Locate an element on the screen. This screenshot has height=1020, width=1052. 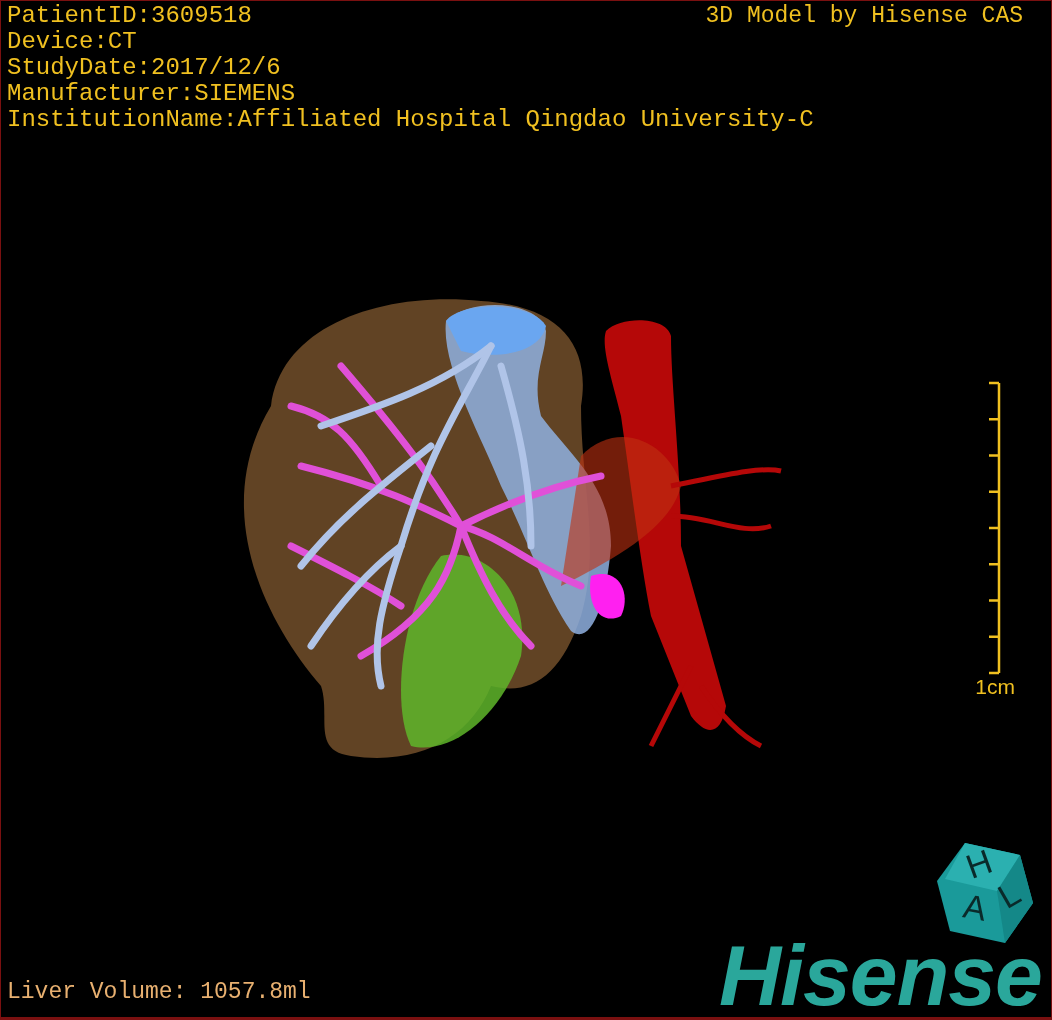
study-info-text: Device:CT is located at coordinates (72, 42).